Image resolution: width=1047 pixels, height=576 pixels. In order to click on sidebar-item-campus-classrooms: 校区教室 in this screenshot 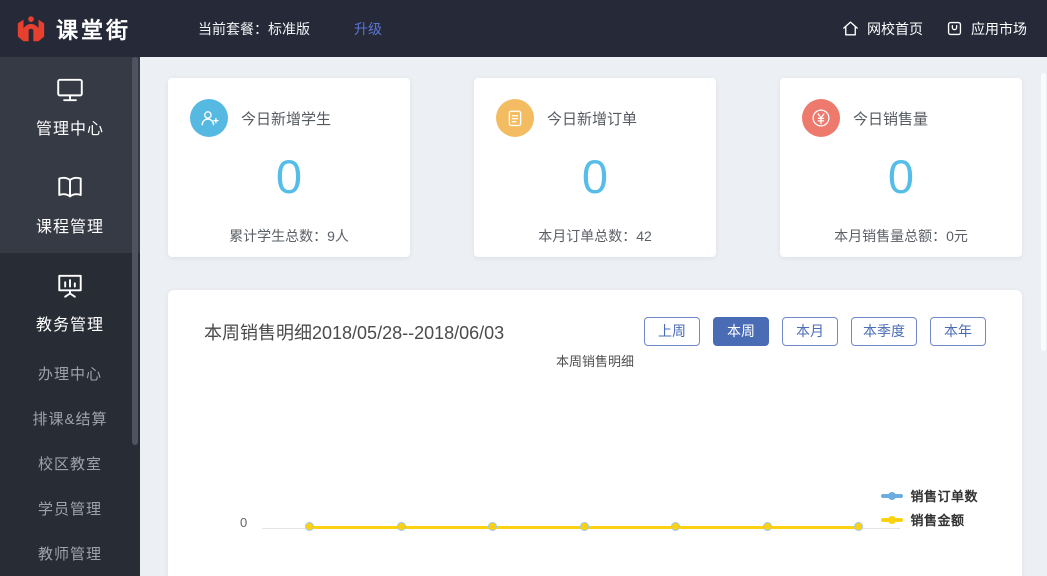, I will do `click(70, 463)`.